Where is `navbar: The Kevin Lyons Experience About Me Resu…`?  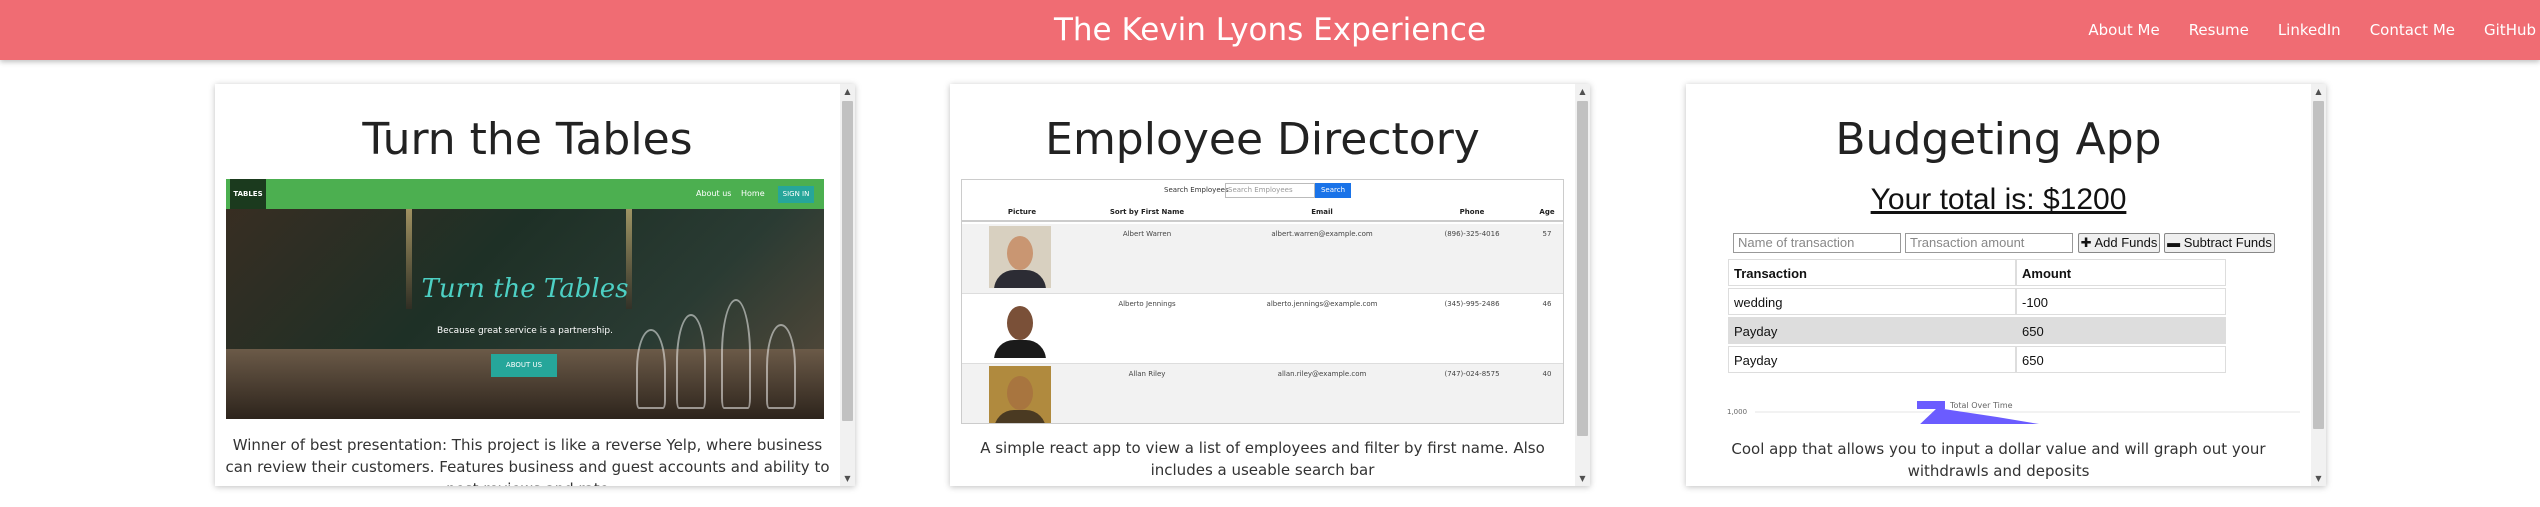
navbar: The Kevin Lyons Experience About Me Resu… is located at coordinates (1270, 30).